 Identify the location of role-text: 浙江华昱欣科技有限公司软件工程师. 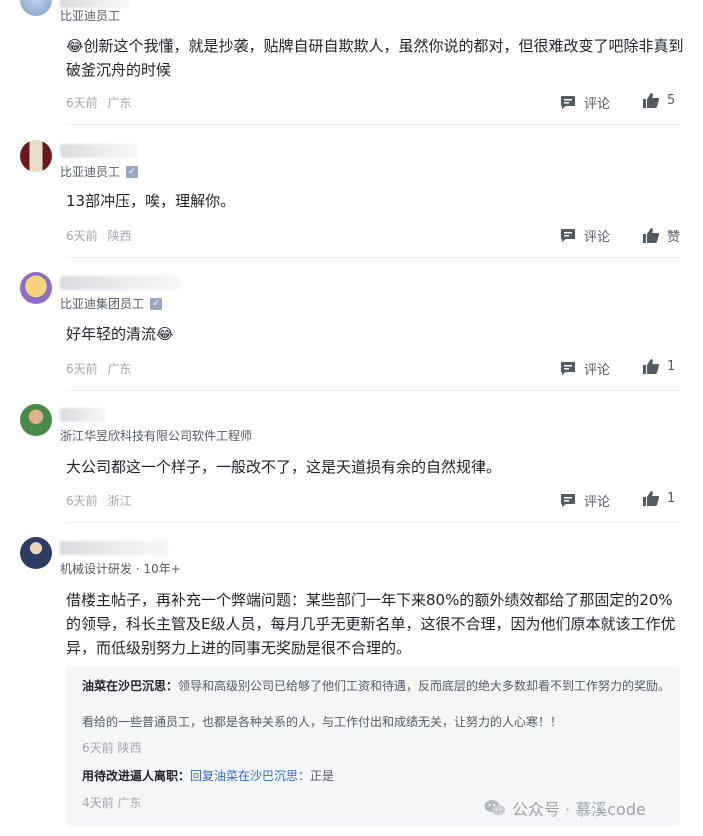
(156, 436).